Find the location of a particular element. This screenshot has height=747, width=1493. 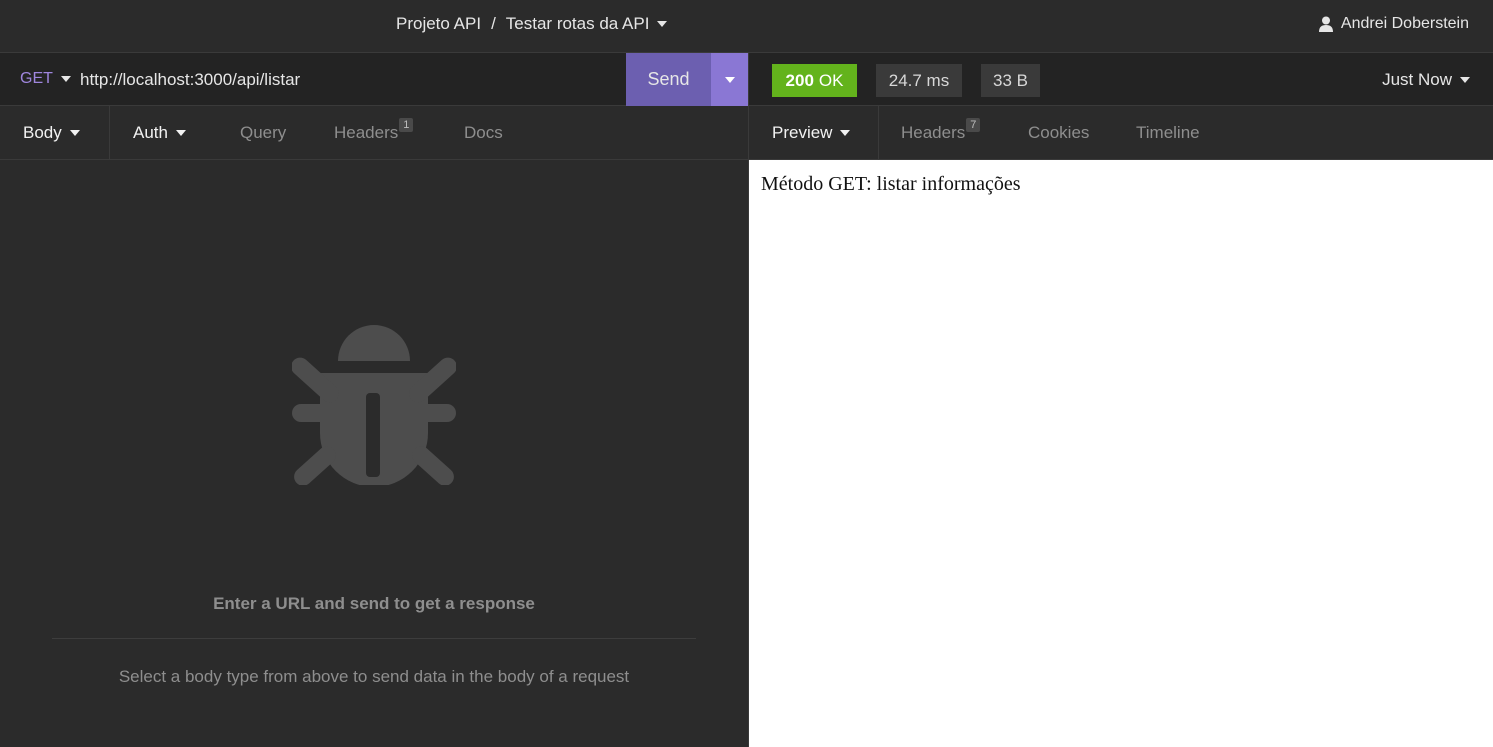

request-tabs: Body Auth Query Headers 1 Docs is located at coordinates (374, 133).